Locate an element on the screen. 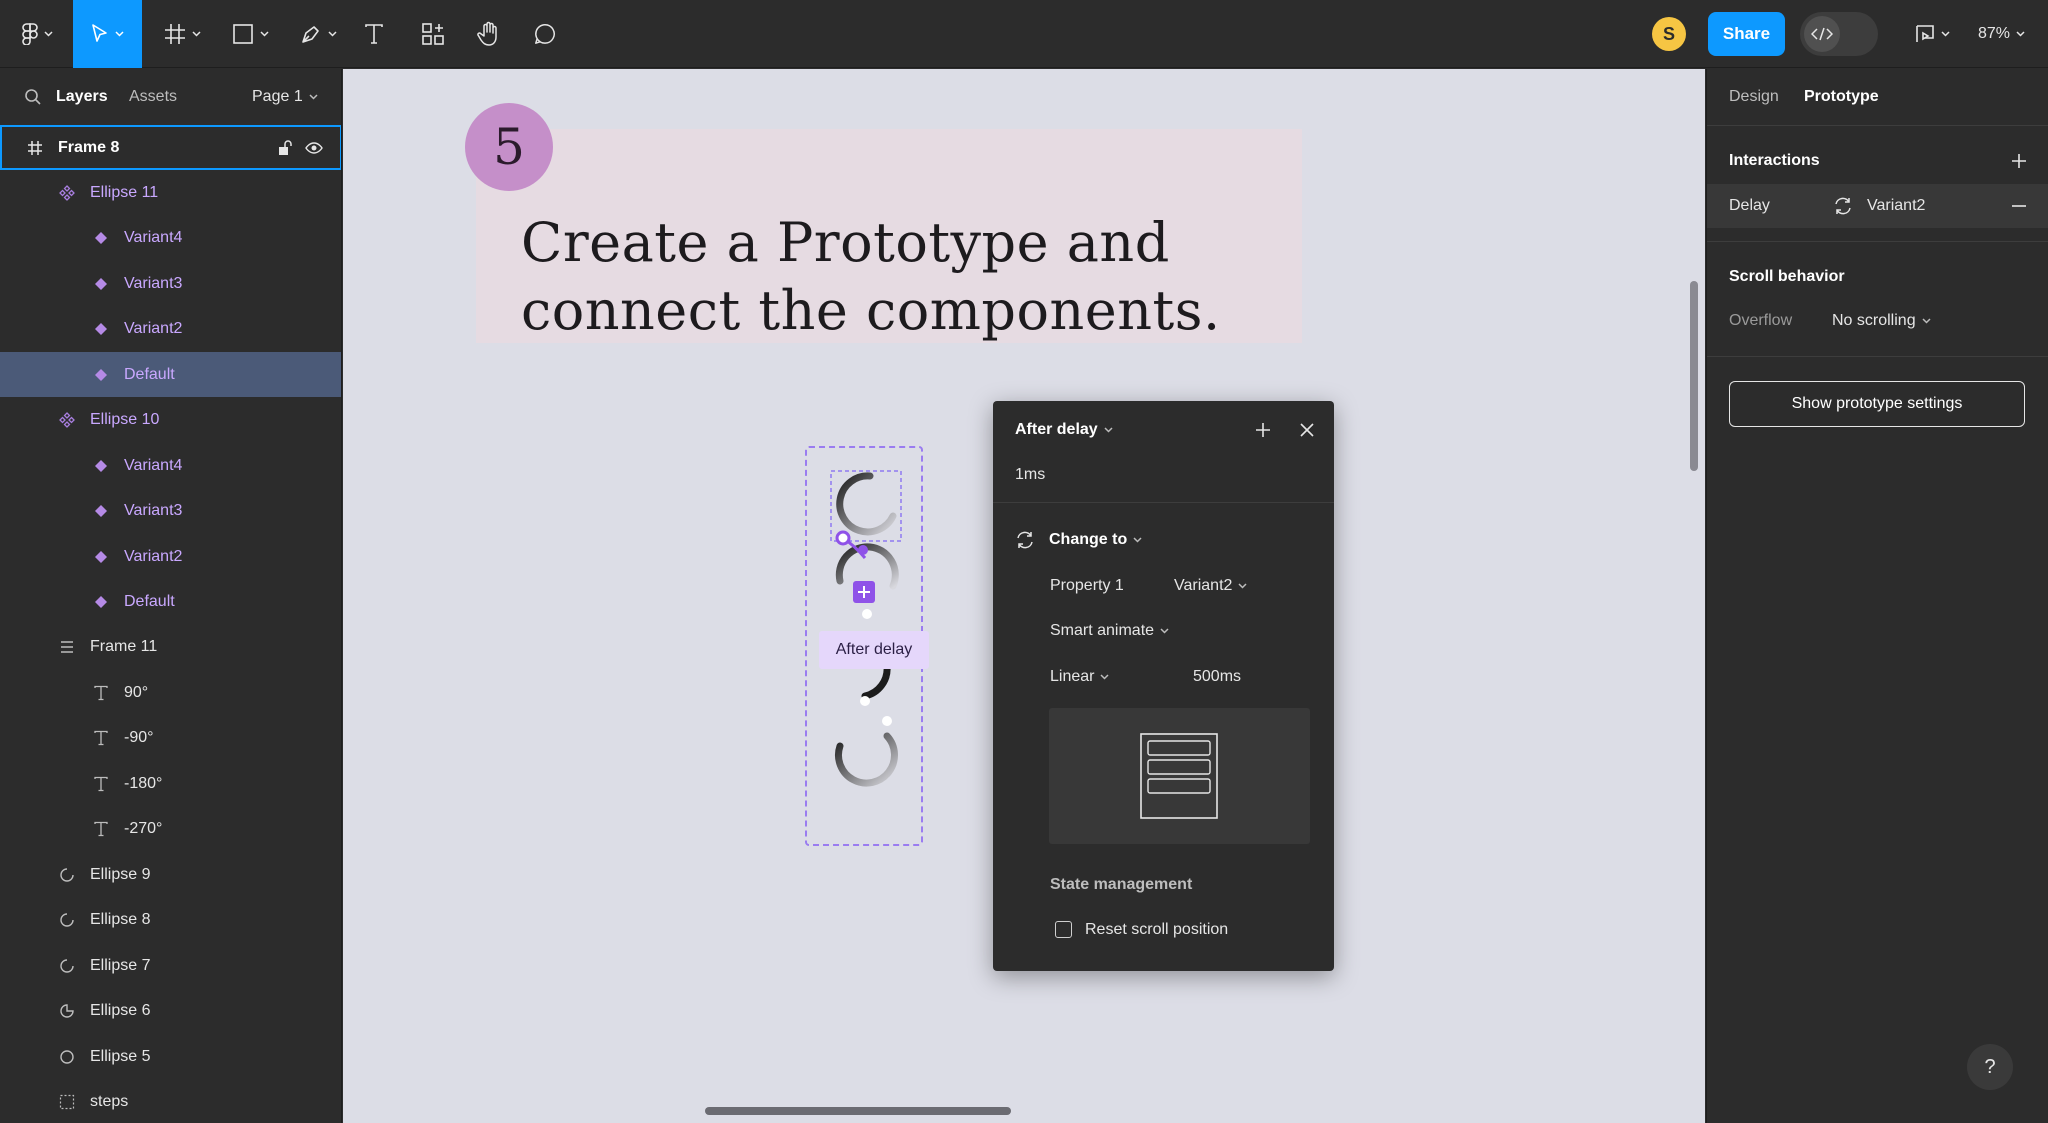 The image size is (2048, 1123). animation-dropdown: Smart animate is located at coordinates (1109, 631).